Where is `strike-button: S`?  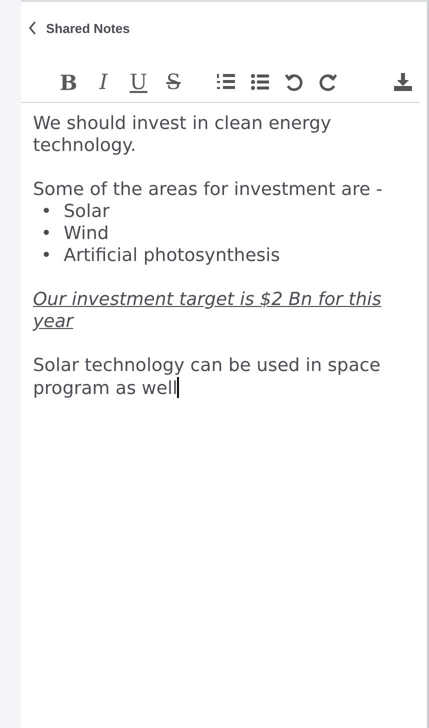
strike-button: S is located at coordinates (173, 82).